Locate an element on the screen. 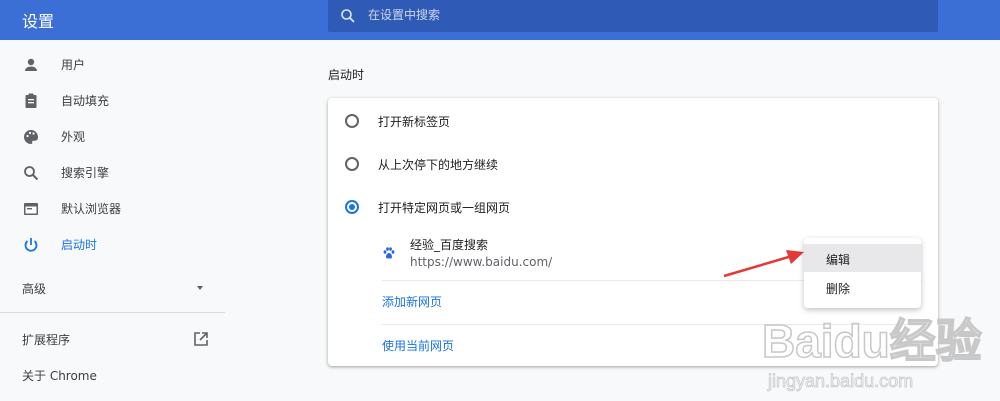  menu-item-label: 删除 is located at coordinates (838, 289).